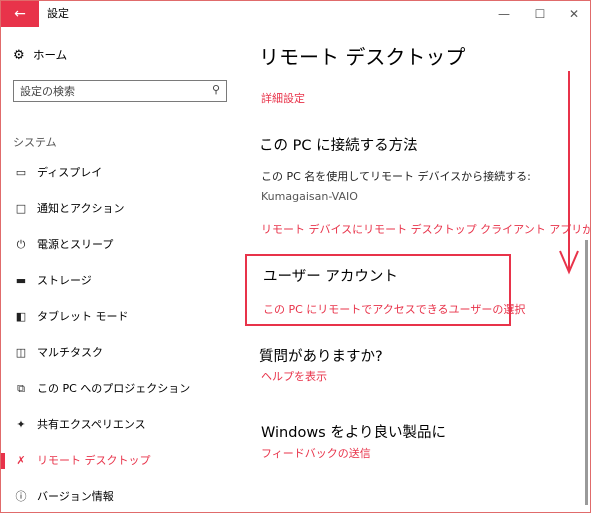 The width and height of the screenshot is (591, 513). Describe the element at coordinates (121, 173) in the screenshot. I see `sidebar-item-display: ▭ ディスプレイ` at that location.